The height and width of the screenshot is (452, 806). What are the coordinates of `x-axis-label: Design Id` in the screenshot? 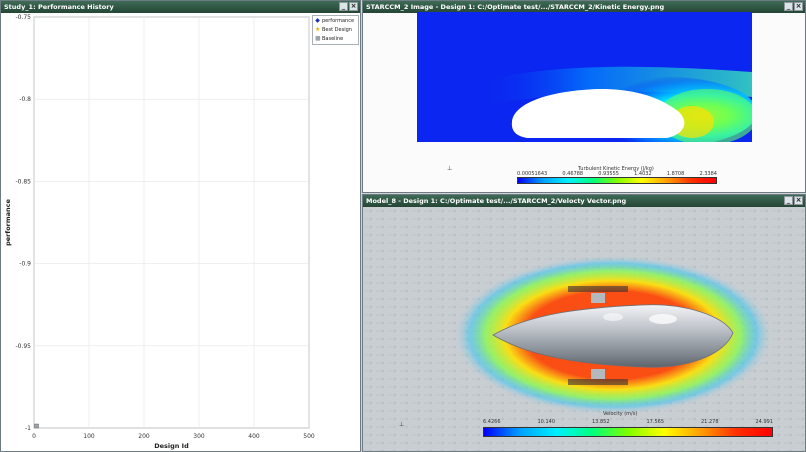 It's located at (171, 446).